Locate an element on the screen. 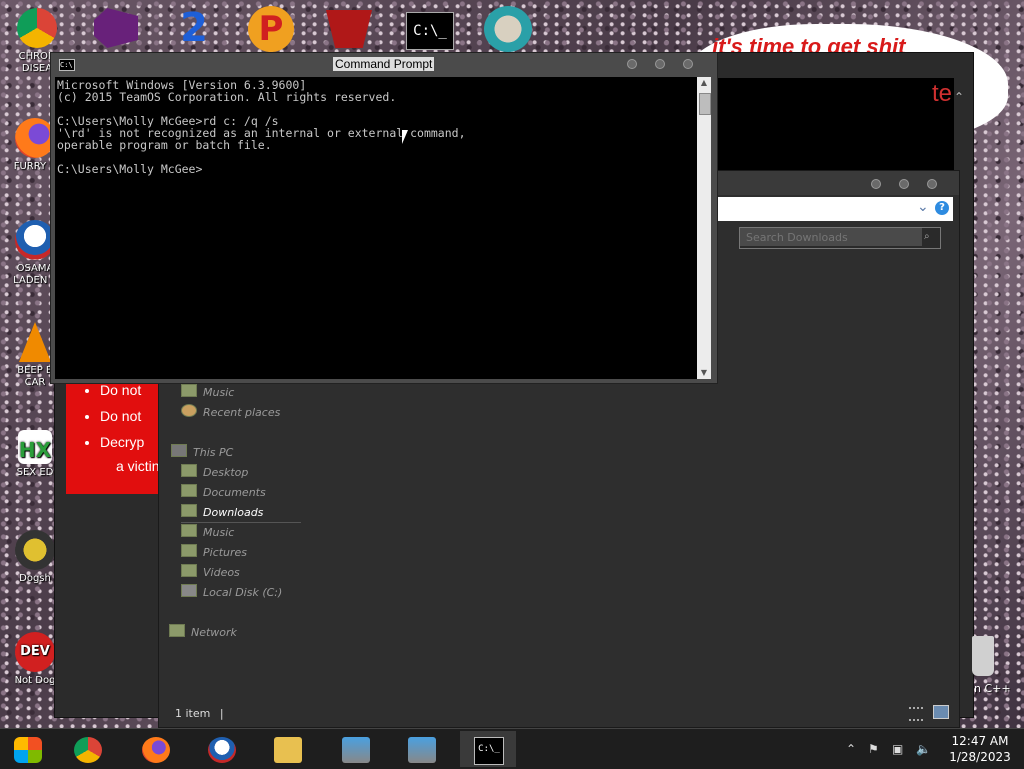 The height and width of the screenshot is (769, 1024). p-icon: P is located at coordinates (271, 29).